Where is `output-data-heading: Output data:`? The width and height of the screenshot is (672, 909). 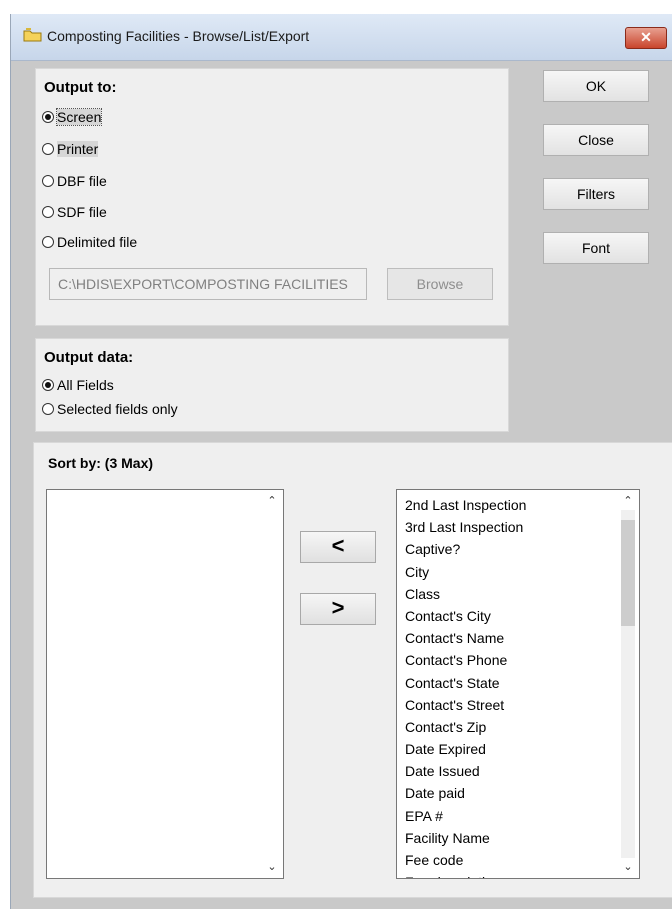 output-data-heading: Output data: is located at coordinates (89, 357).